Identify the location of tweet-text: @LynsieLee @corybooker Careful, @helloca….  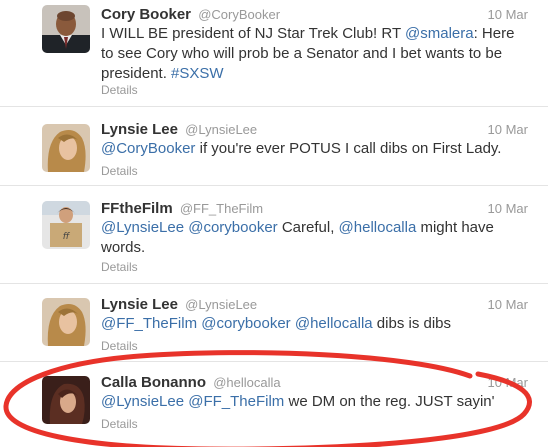
(313, 238).